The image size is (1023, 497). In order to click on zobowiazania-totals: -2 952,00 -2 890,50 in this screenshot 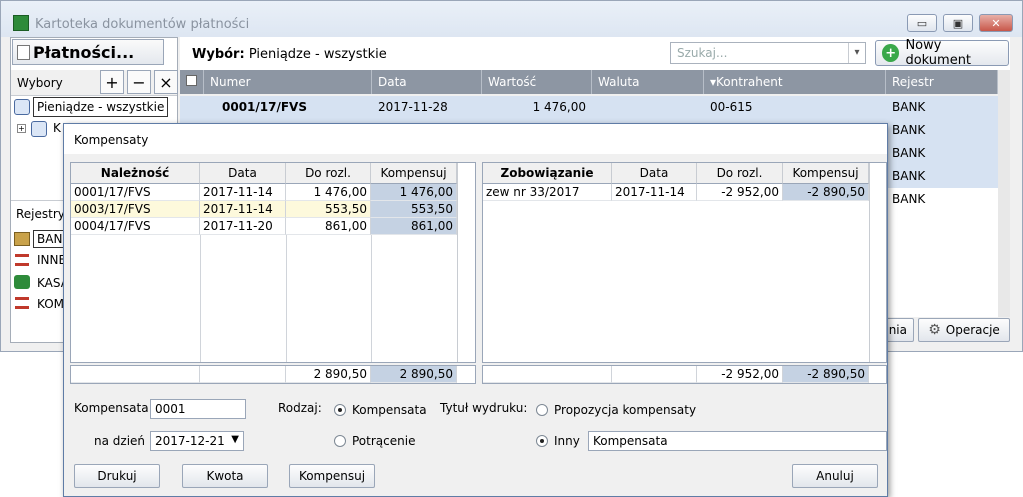, I will do `click(684, 374)`.